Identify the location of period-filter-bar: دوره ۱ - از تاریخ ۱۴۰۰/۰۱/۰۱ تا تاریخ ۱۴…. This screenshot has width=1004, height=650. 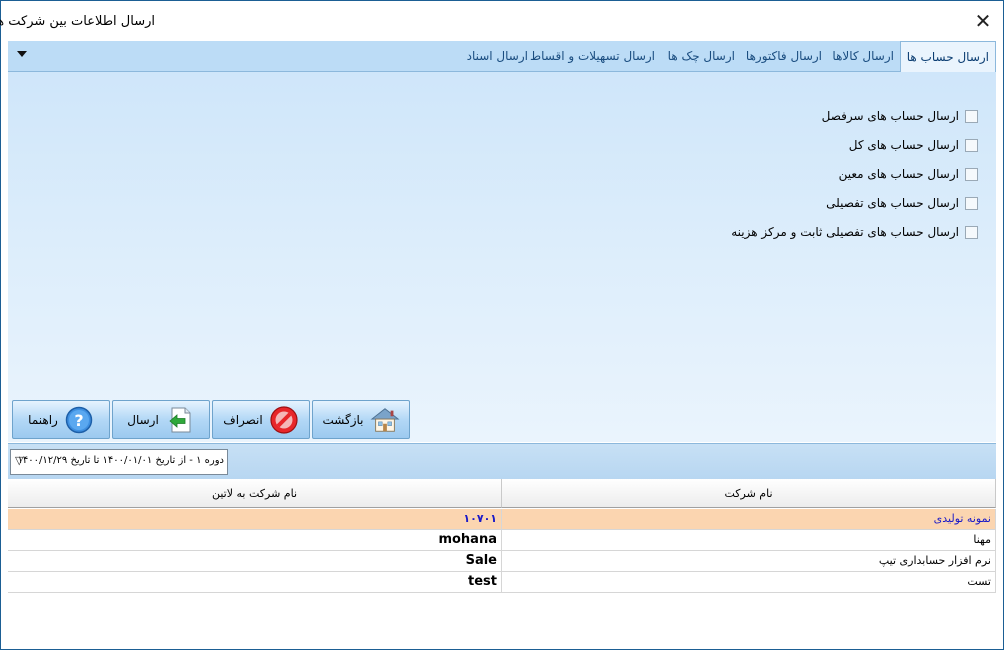
(502, 461).